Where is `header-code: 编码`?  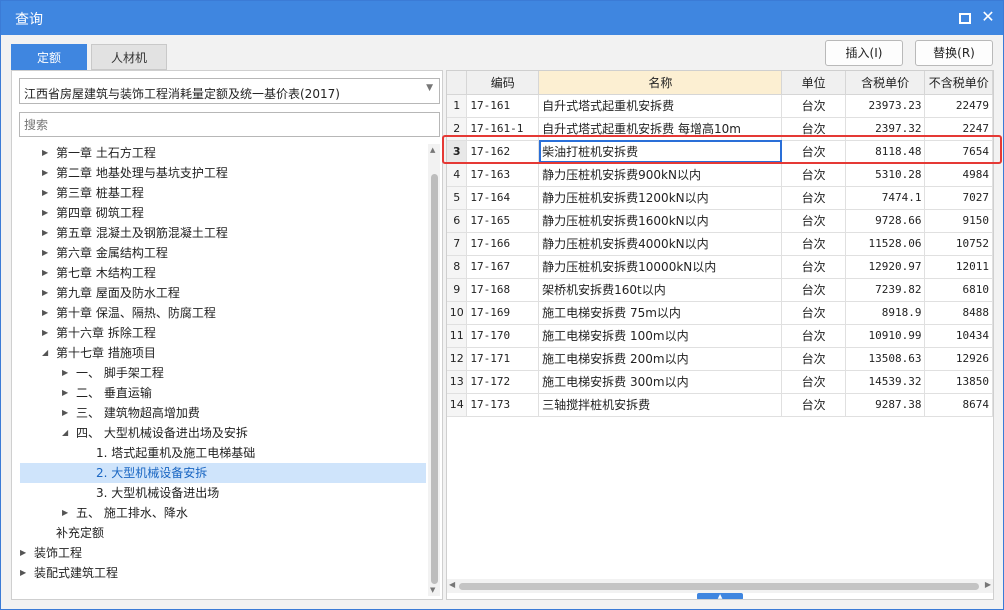
header-code: 编码 is located at coordinates (503, 83).